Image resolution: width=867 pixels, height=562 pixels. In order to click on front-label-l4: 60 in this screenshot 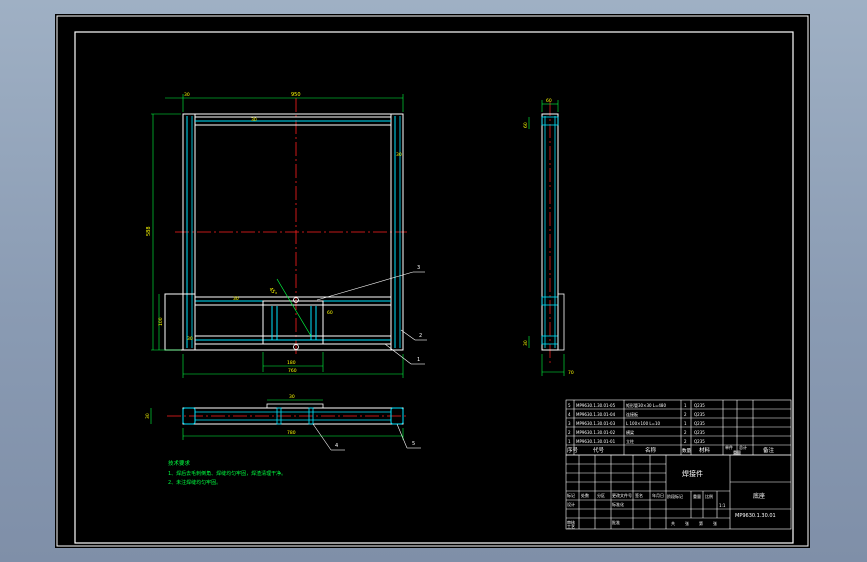, I will do `click(330, 313)`.